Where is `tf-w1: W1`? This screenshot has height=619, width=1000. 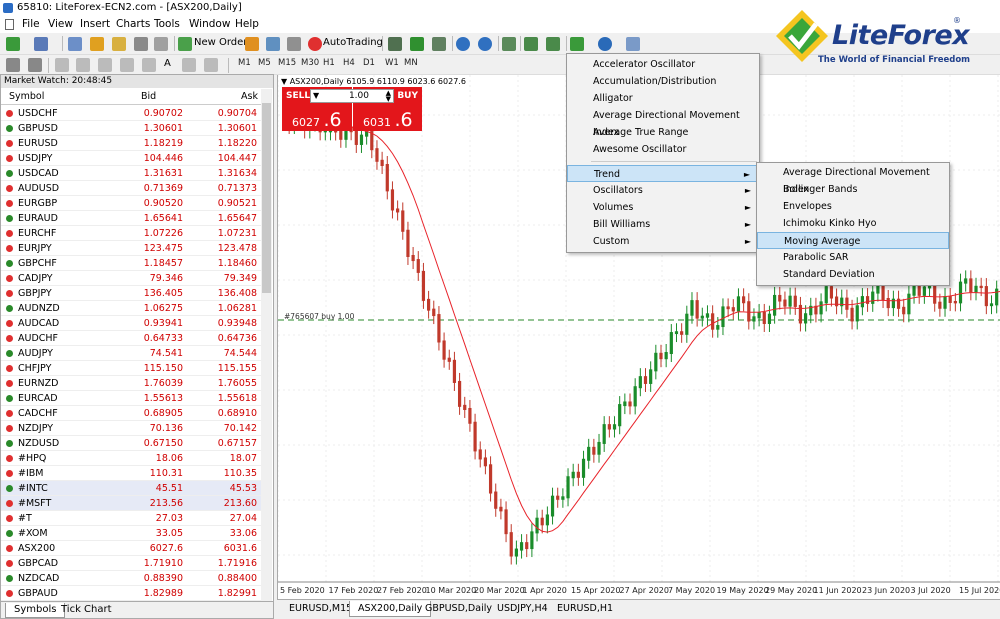 tf-w1: W1 is located at coordinates (392, 63).